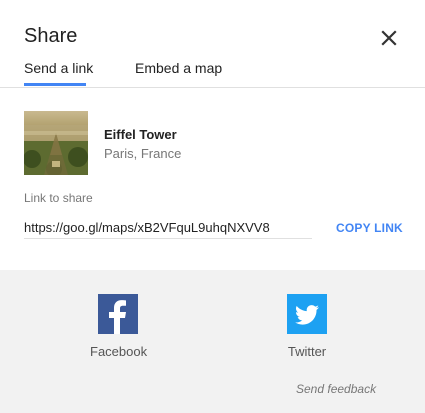  I want to click on twitter-share-button: Twitter, so click(307, 326).